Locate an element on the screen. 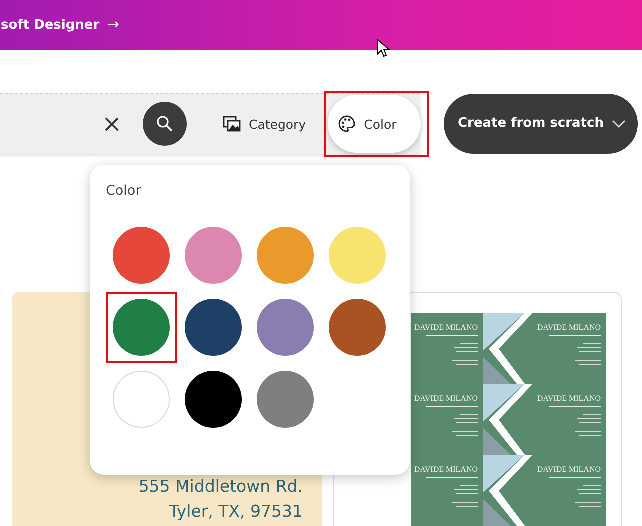  address-text: 555 Middletown Rd. is located at coordinates (220, 487).